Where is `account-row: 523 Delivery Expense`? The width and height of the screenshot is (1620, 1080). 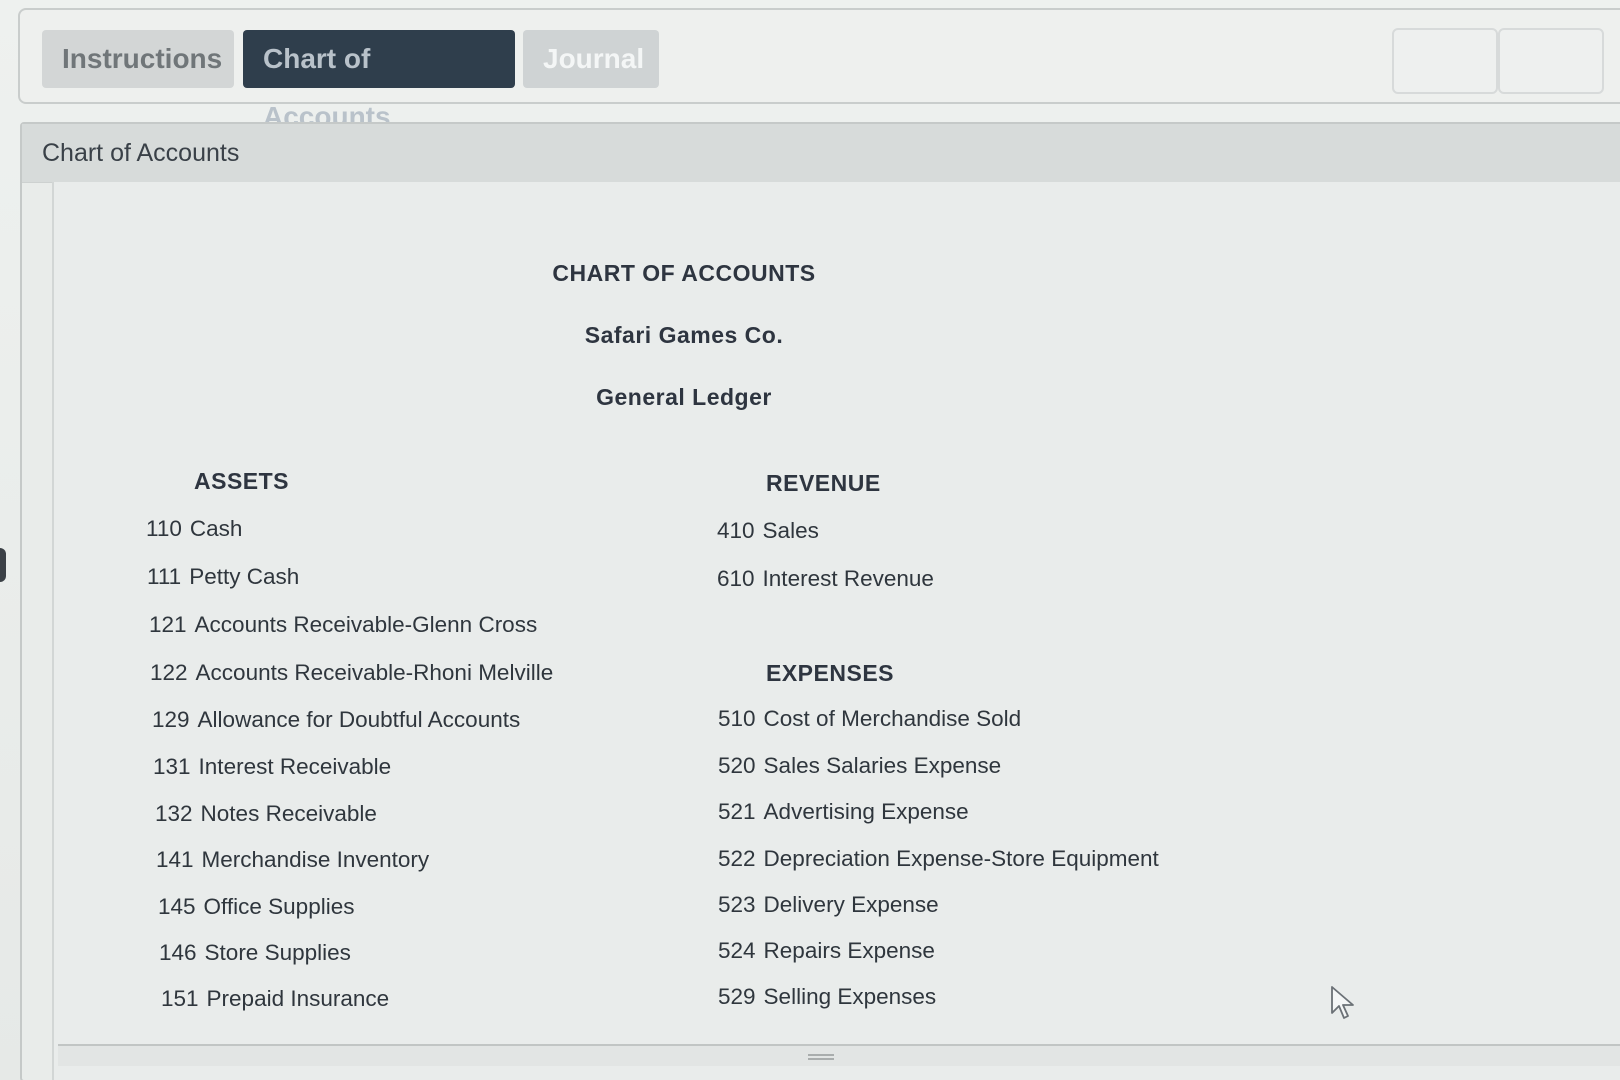
account-row: 523 Delivery Expense is located at coordinates (828, 905).